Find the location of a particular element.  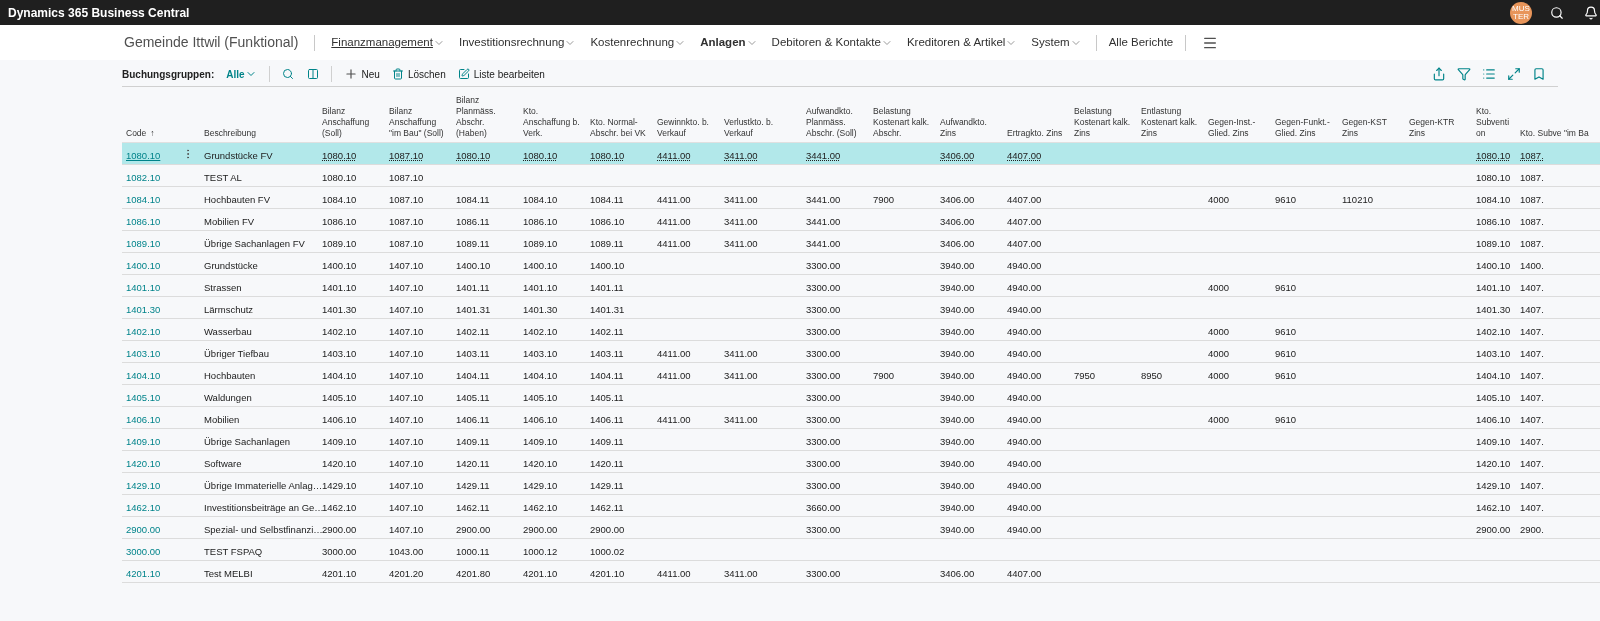

table-row: 4201.10 Test MELBI 4201.10 4201.20 4201.80 4201.10 4201.10 4411.00 3411.00 3300.00 3406.00 4407.00 is located at coordinates (861, 572).